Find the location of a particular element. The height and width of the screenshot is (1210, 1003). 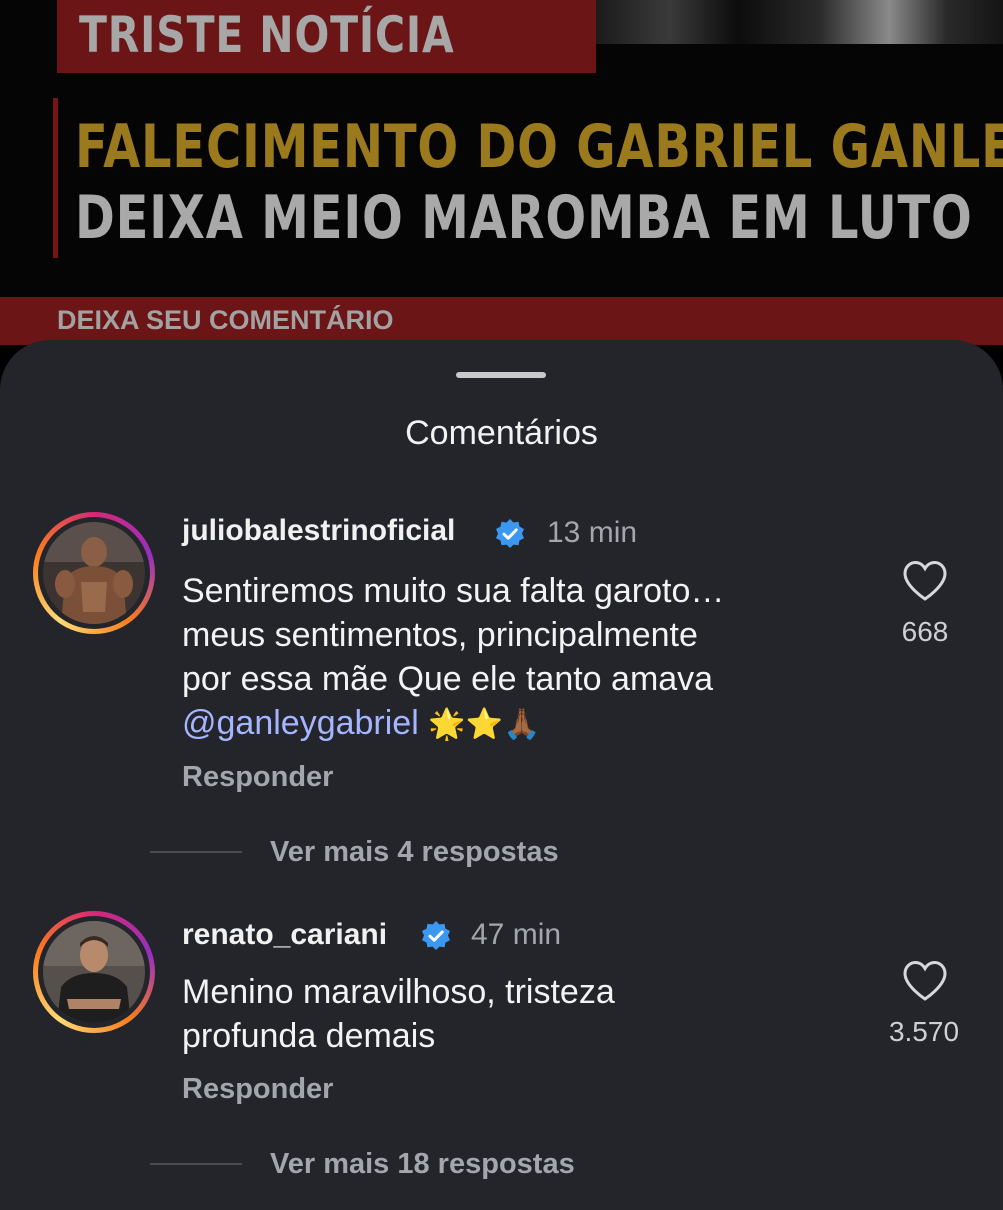

banner: TRISTE NOTÍCIA is located at coordinates (326, 36).